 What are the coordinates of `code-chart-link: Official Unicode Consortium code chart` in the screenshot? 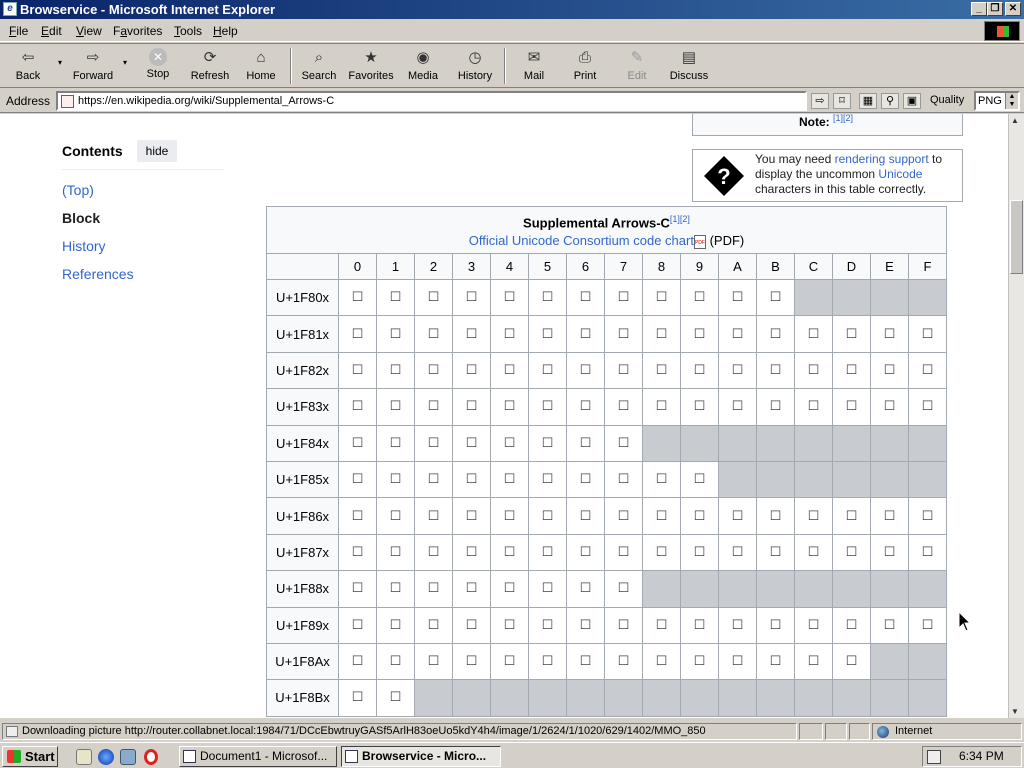 It's located at (581, 240).